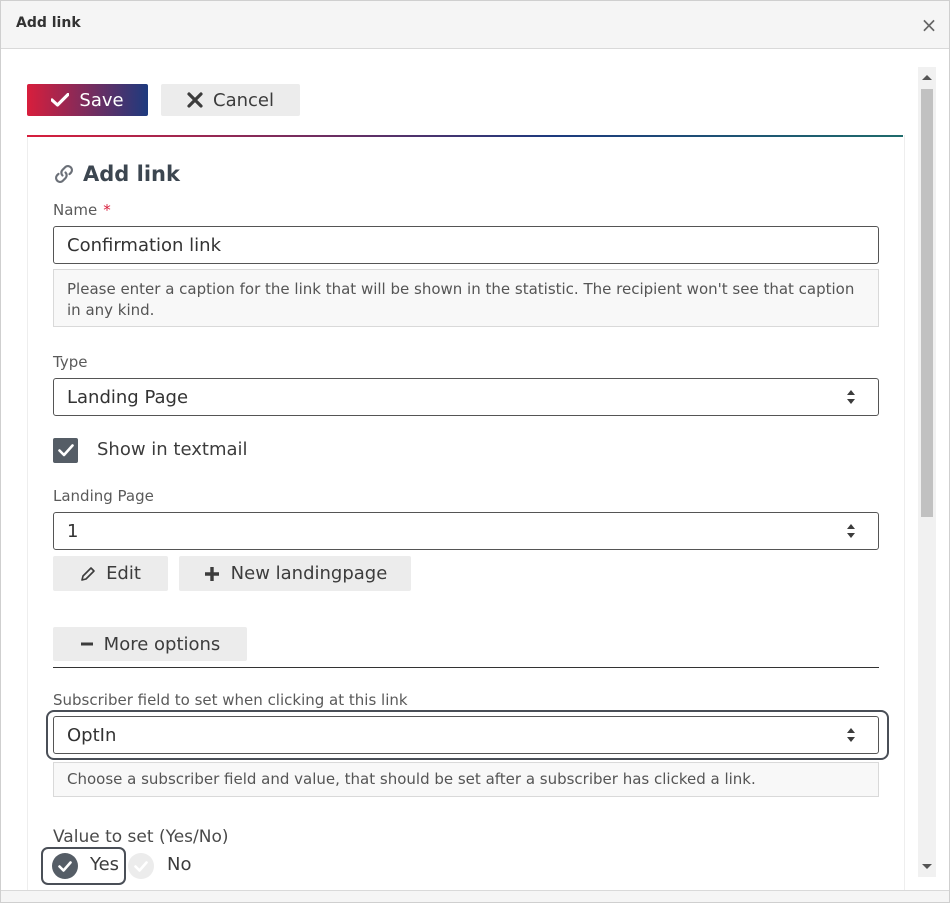 This screenshot has height=903, width=950. I want to click on cancel-label: Cancel, so click(243, 100).